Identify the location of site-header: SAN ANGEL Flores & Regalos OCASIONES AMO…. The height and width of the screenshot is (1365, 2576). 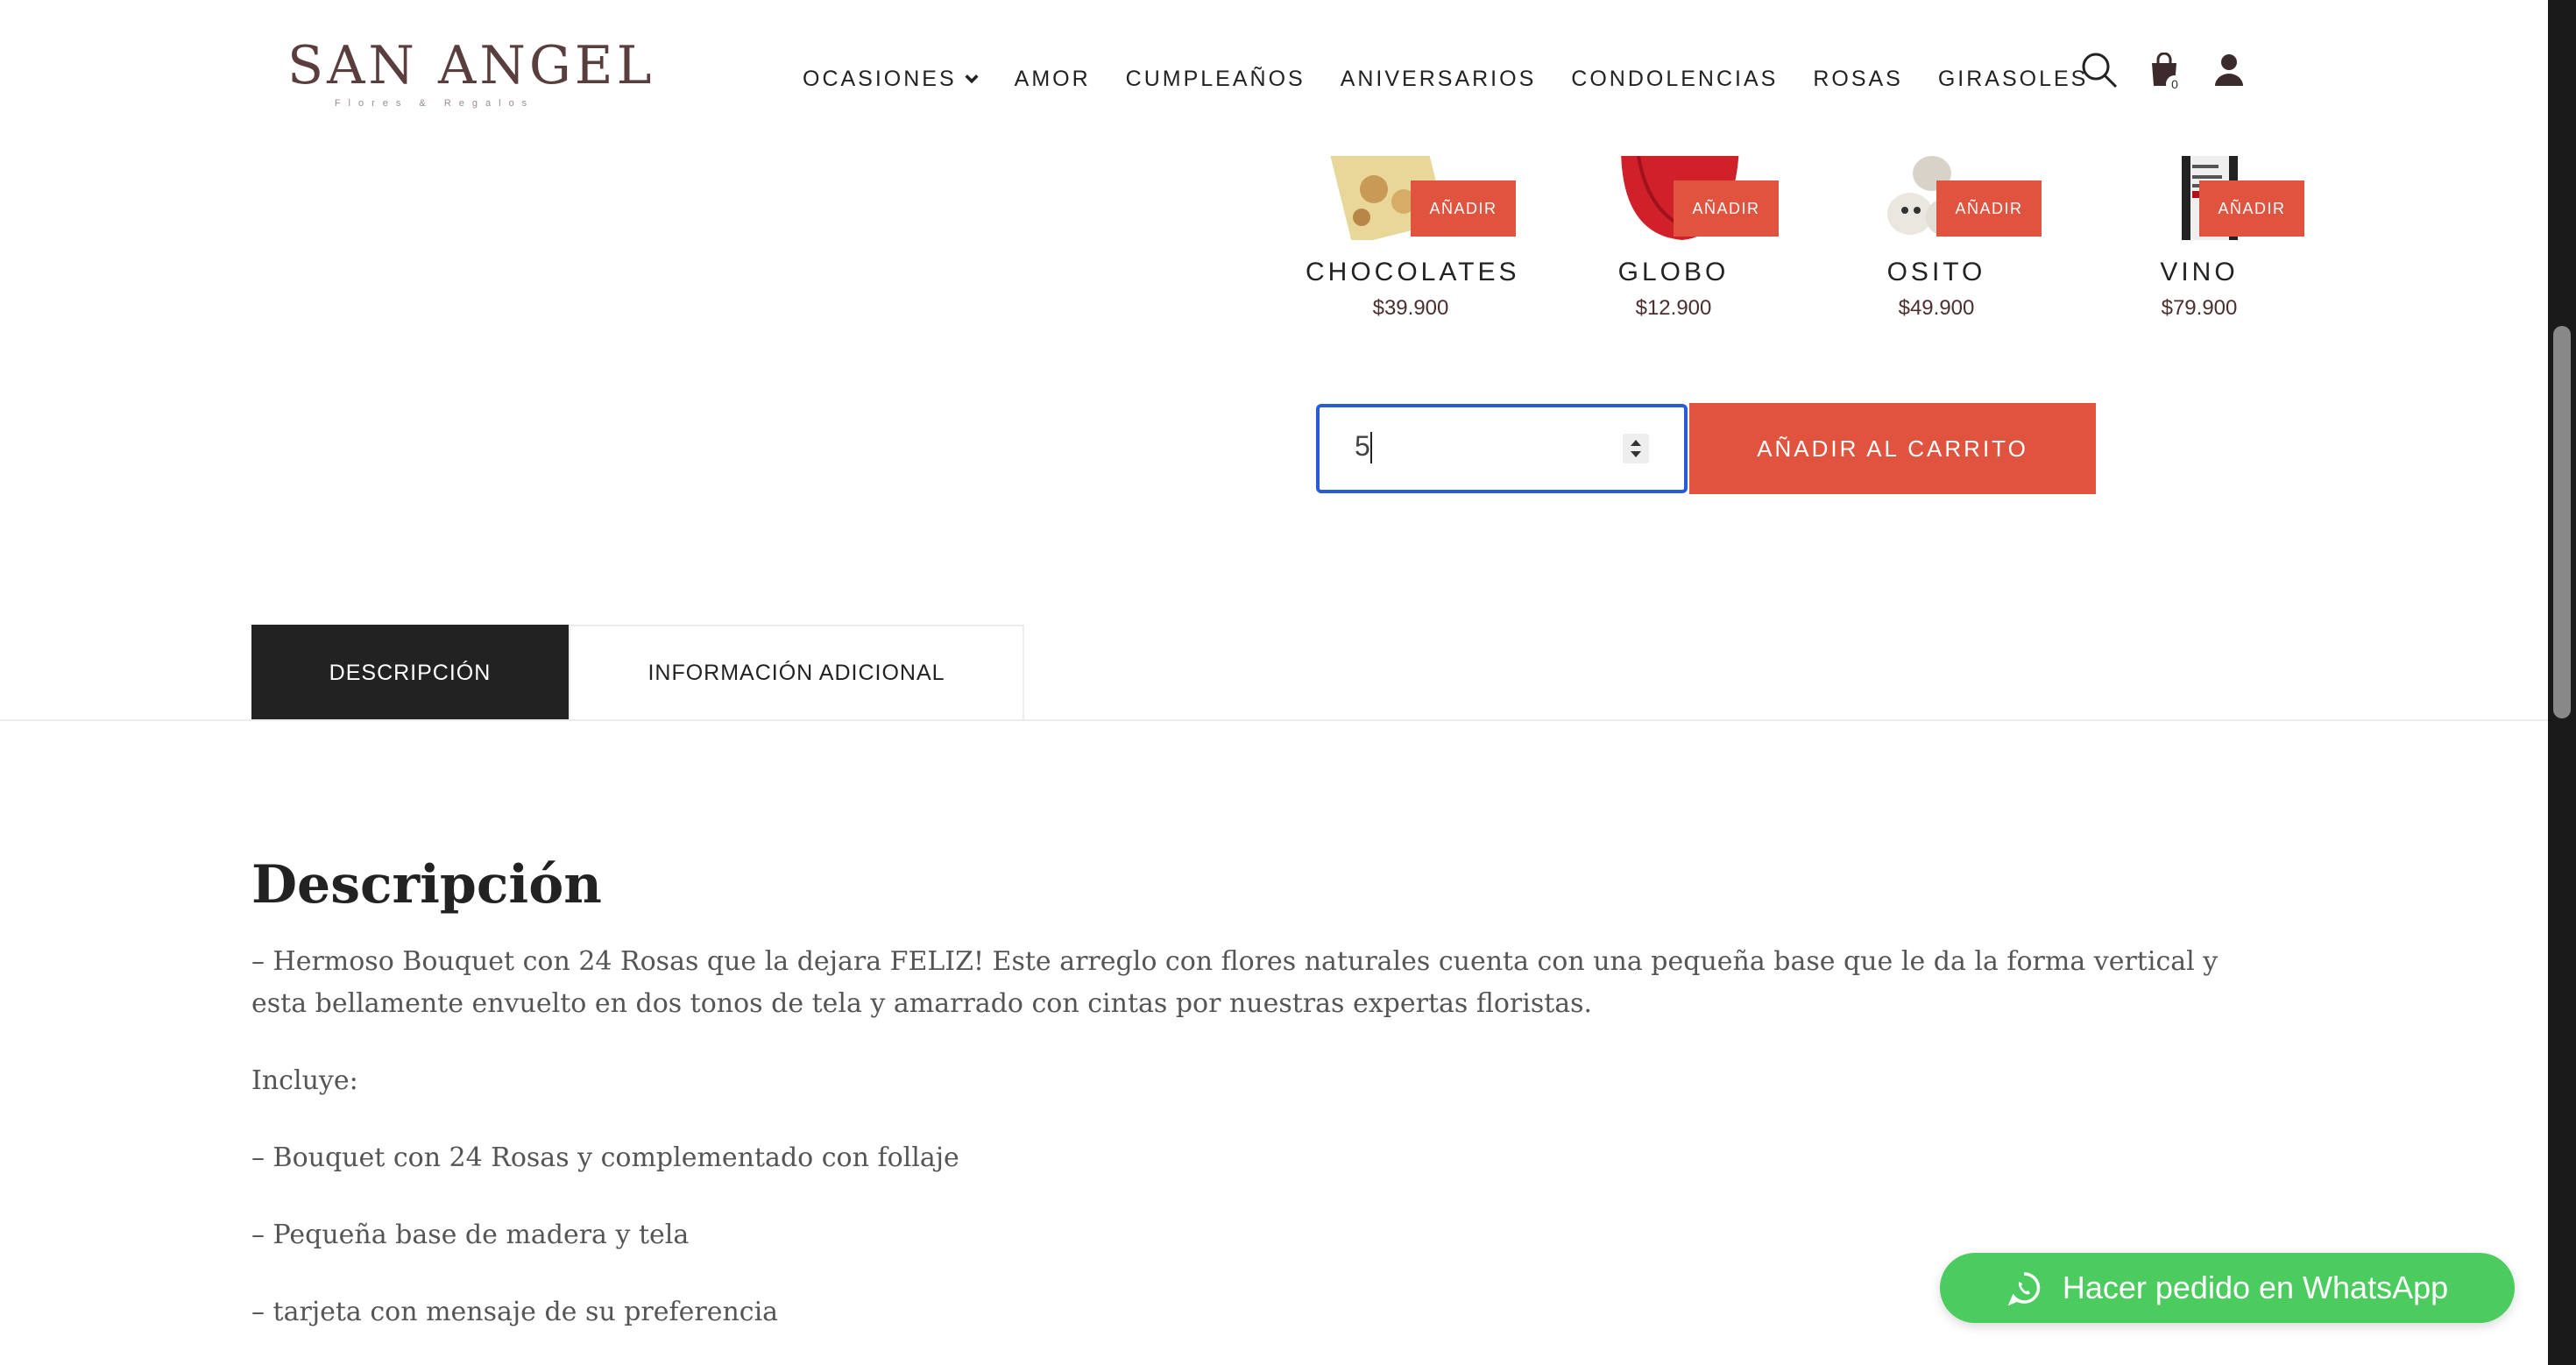
(1274, 78).